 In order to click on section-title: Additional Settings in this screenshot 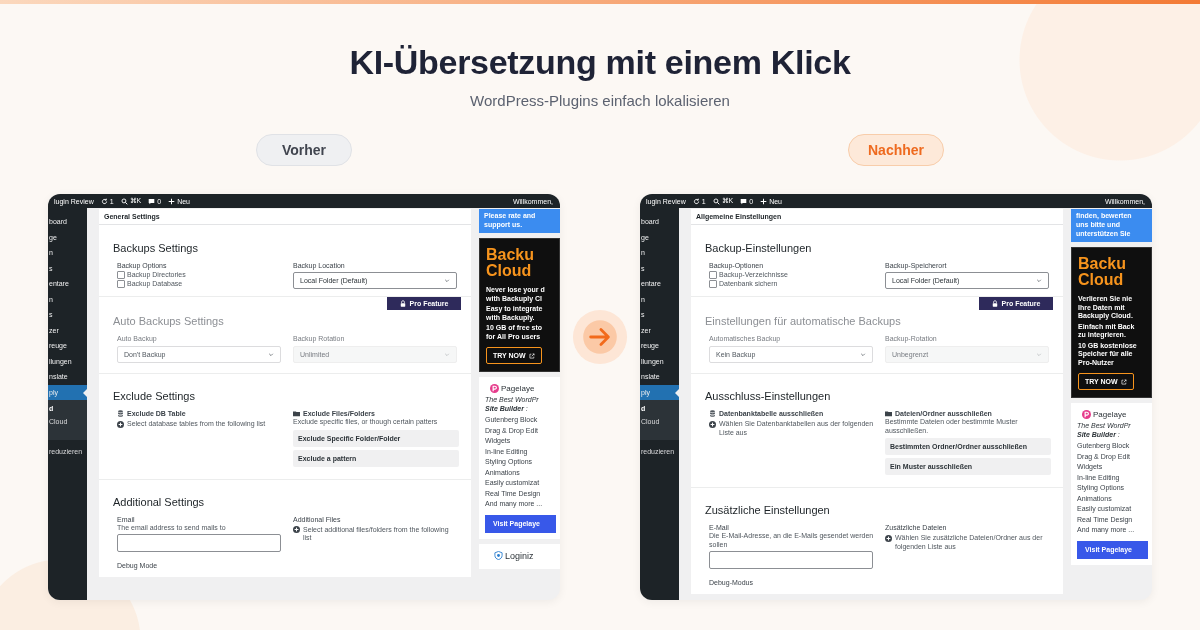, I will do `click(159, 502)`.